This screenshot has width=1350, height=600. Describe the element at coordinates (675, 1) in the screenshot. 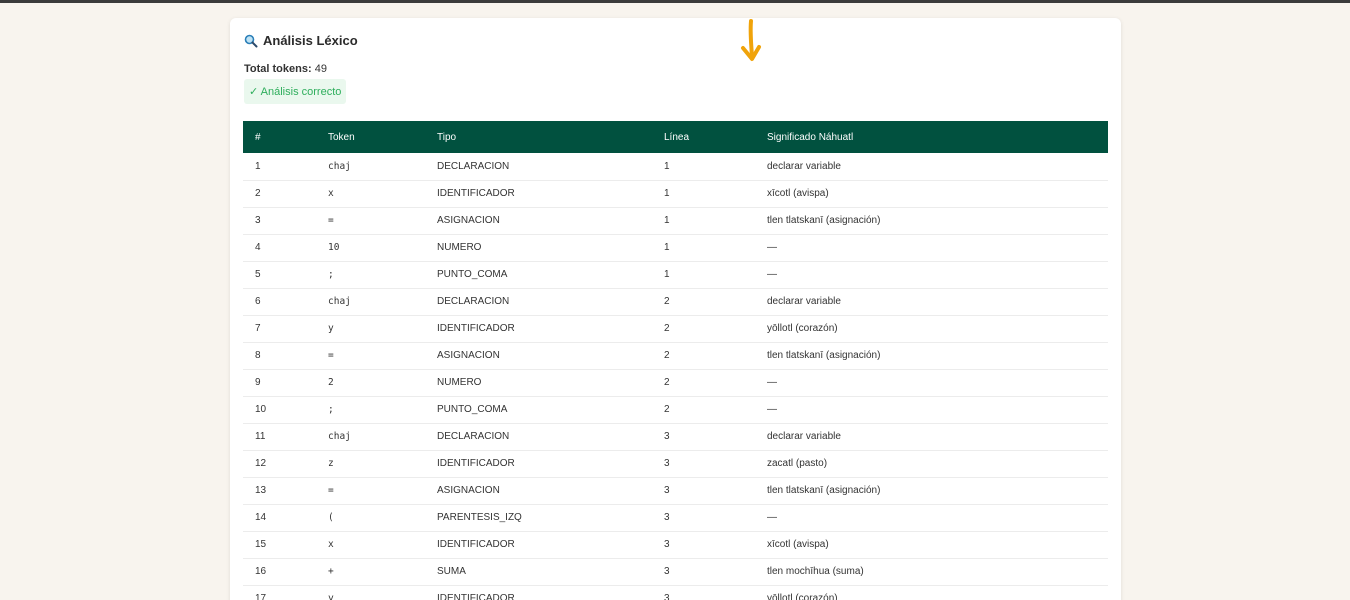

I see `top-bar` at that location.